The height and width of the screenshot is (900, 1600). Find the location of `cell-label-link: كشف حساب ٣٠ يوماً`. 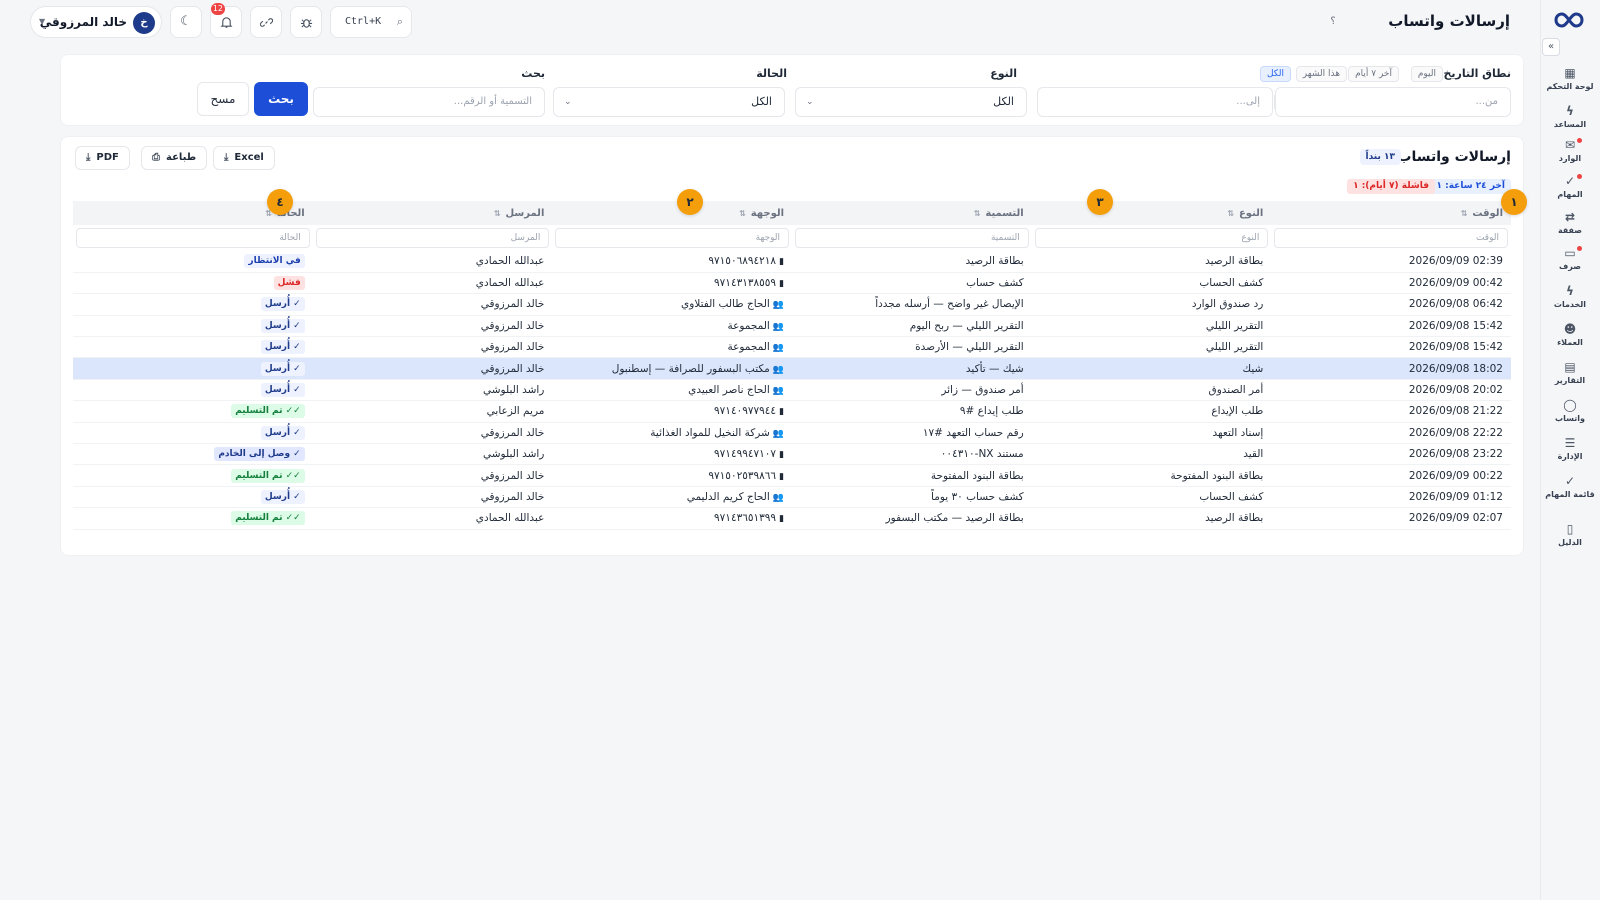

cell-label-link: كشف حساب ٣٠ يوماً is located at coordinates (912, 497).